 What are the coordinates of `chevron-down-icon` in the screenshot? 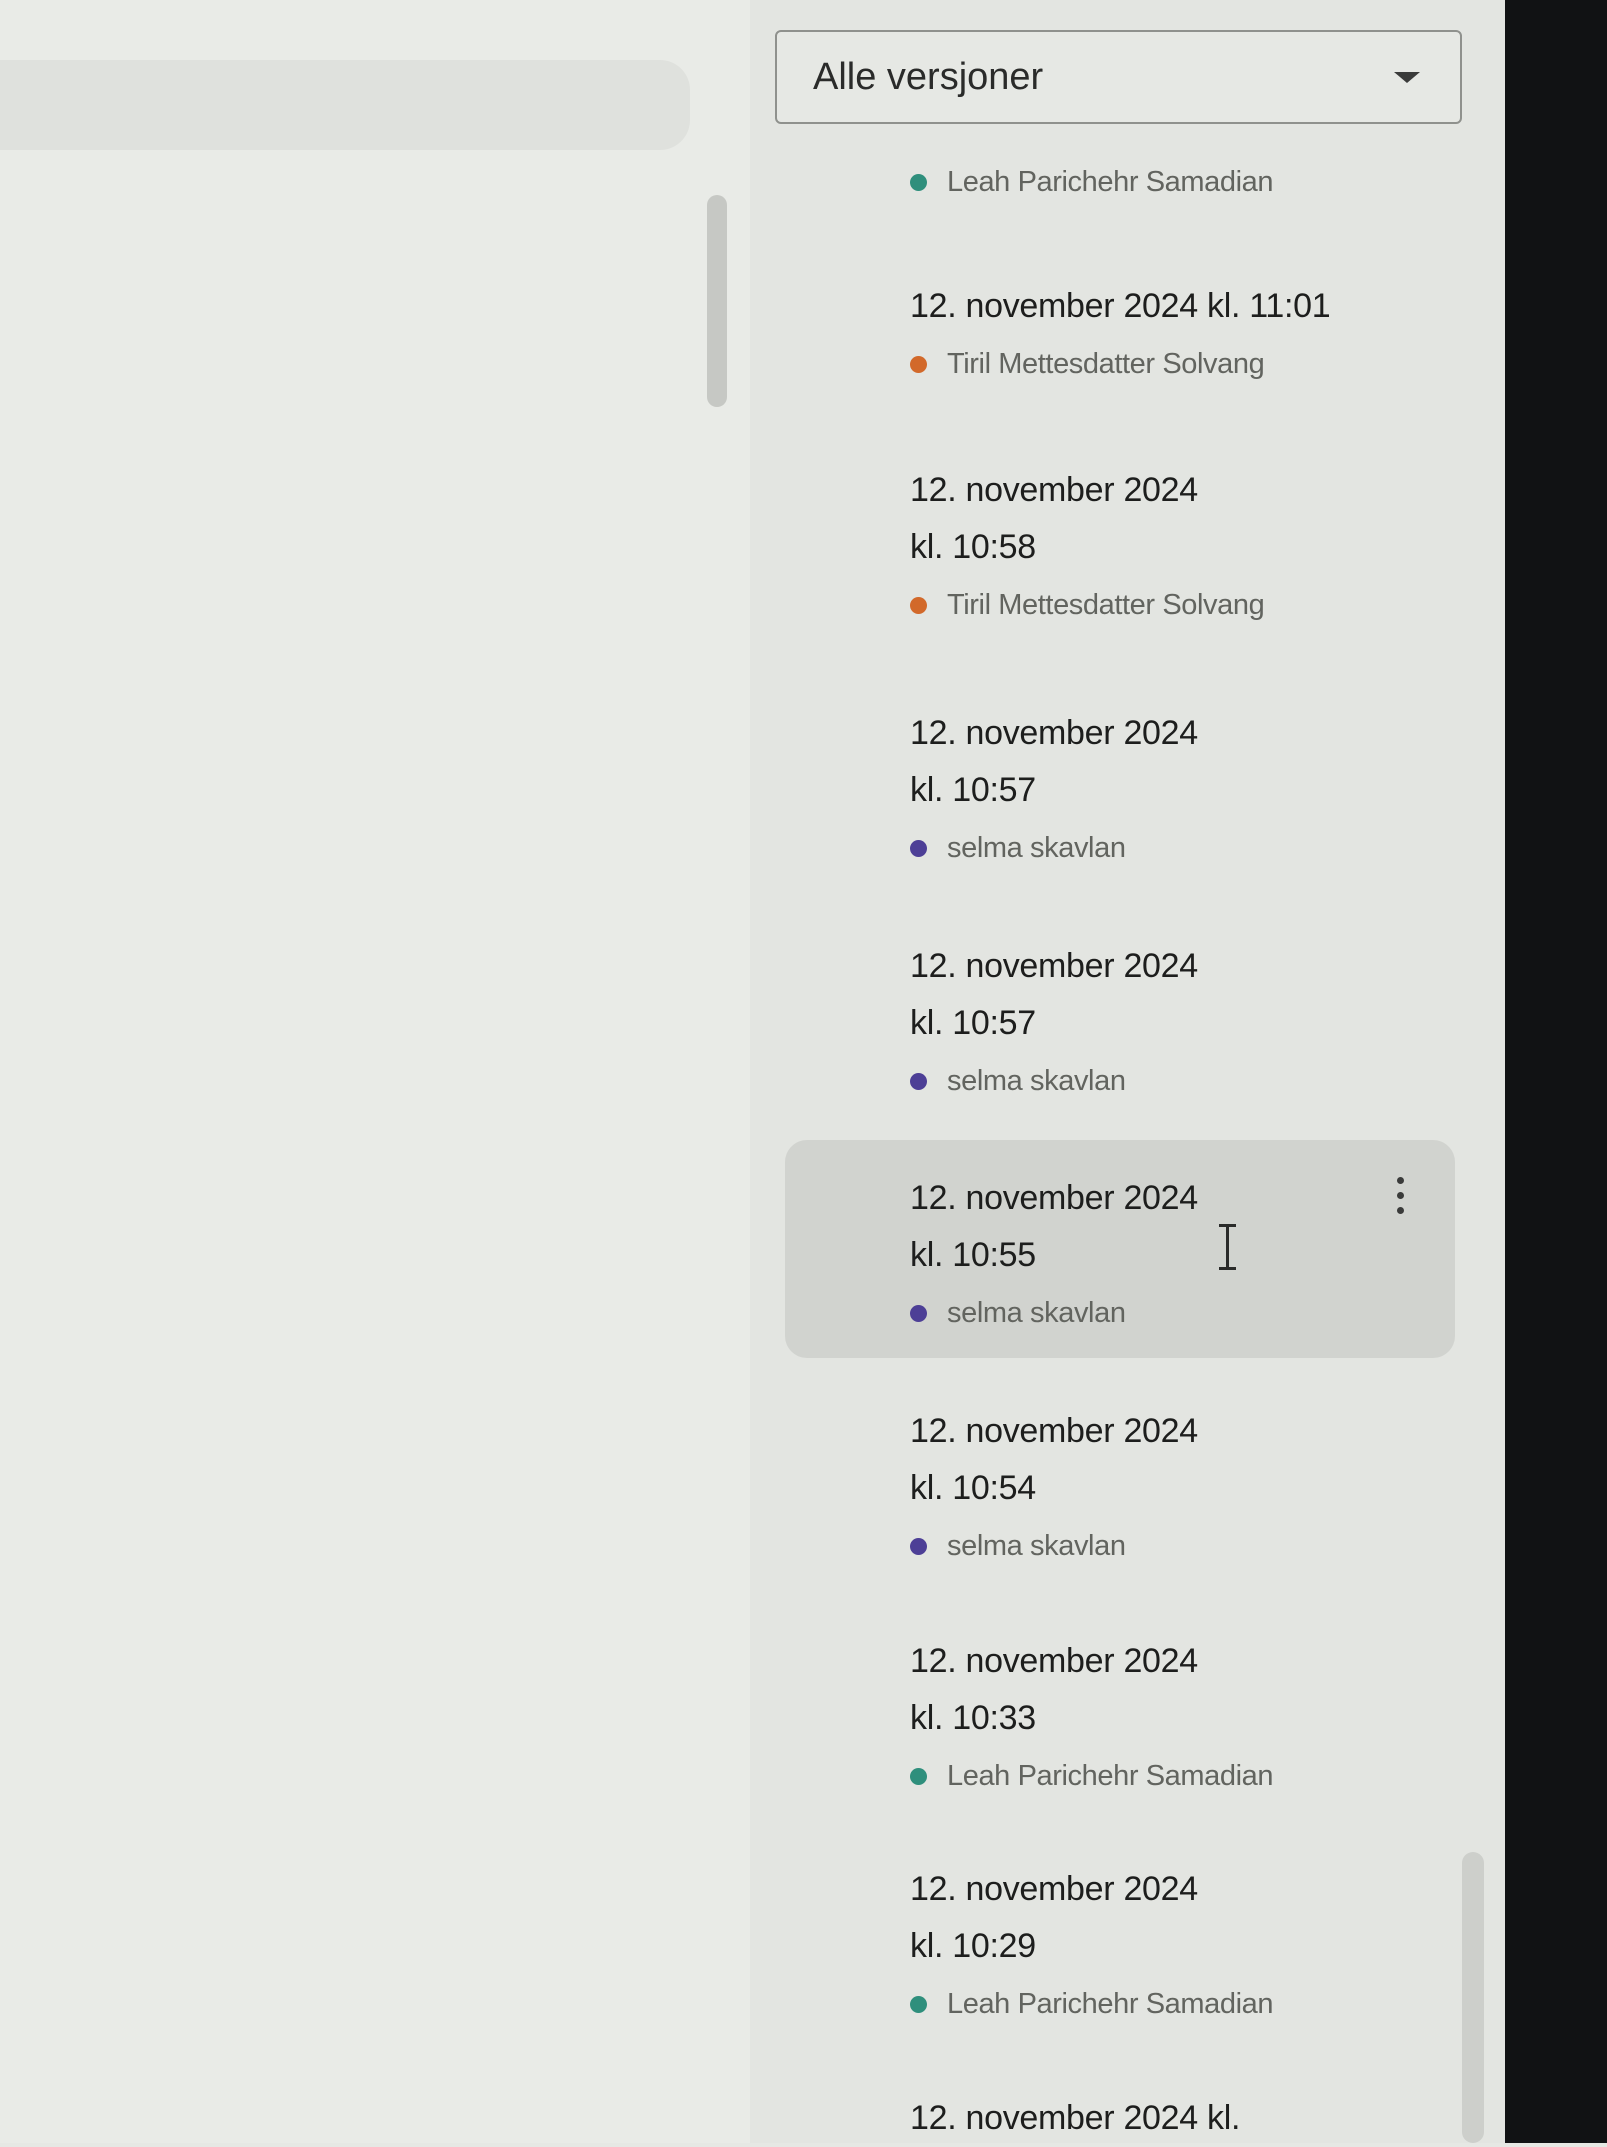 It's located at (1407, 77).